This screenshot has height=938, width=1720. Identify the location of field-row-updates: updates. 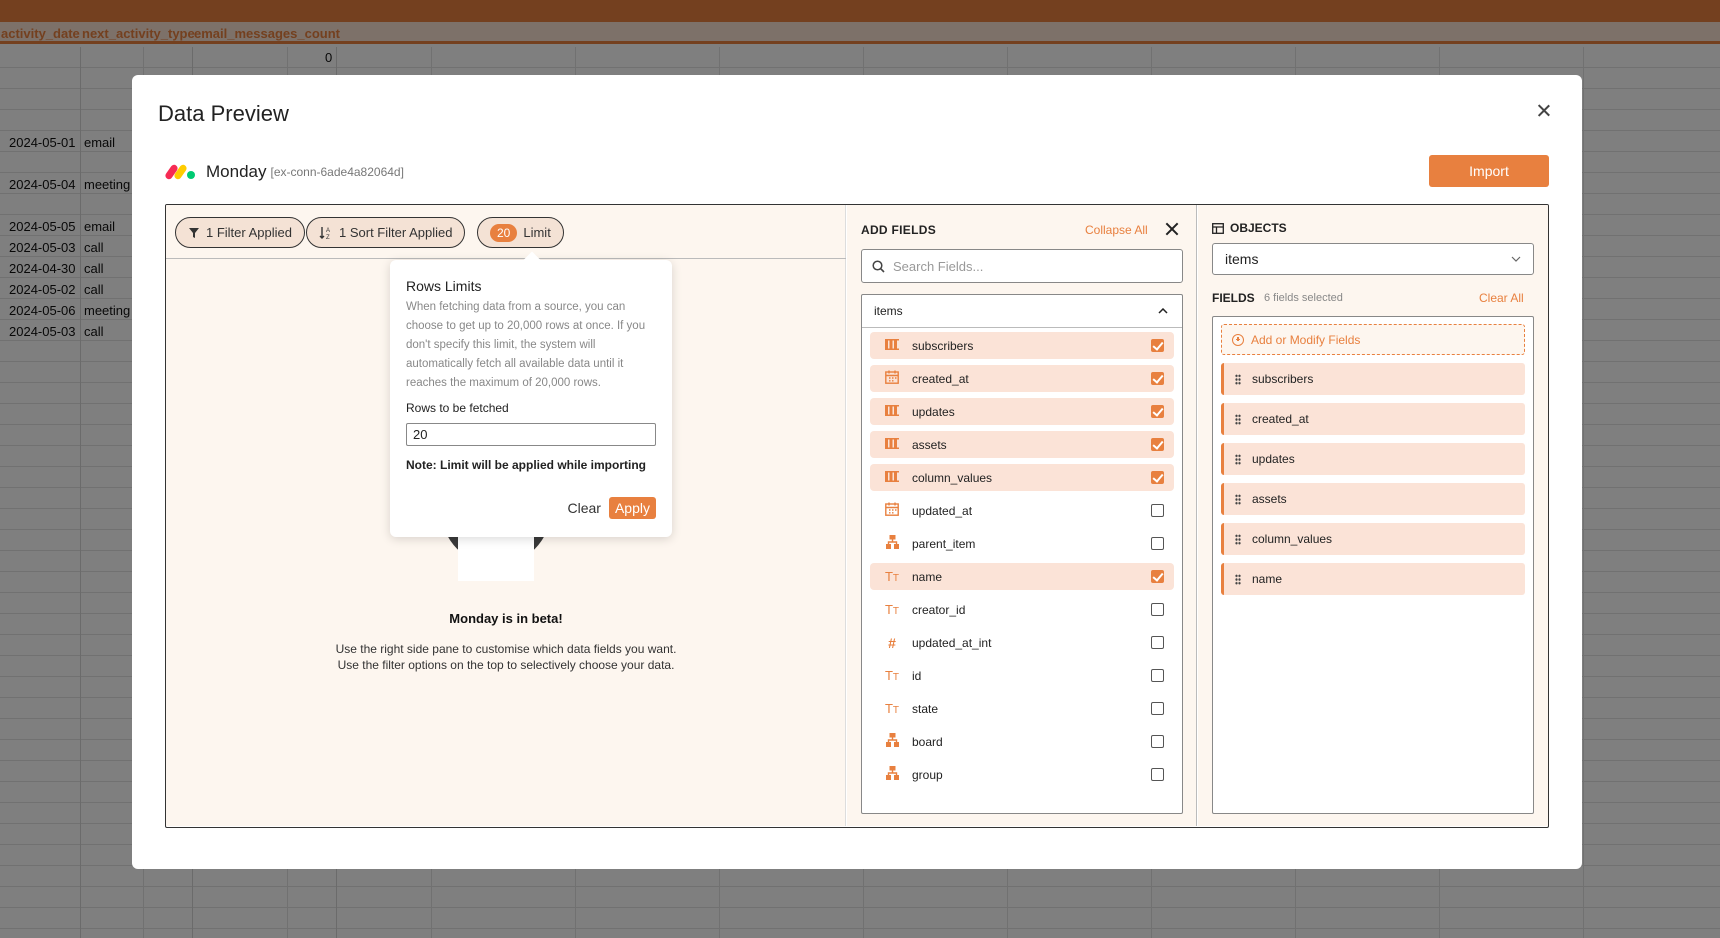
(1022, 411).